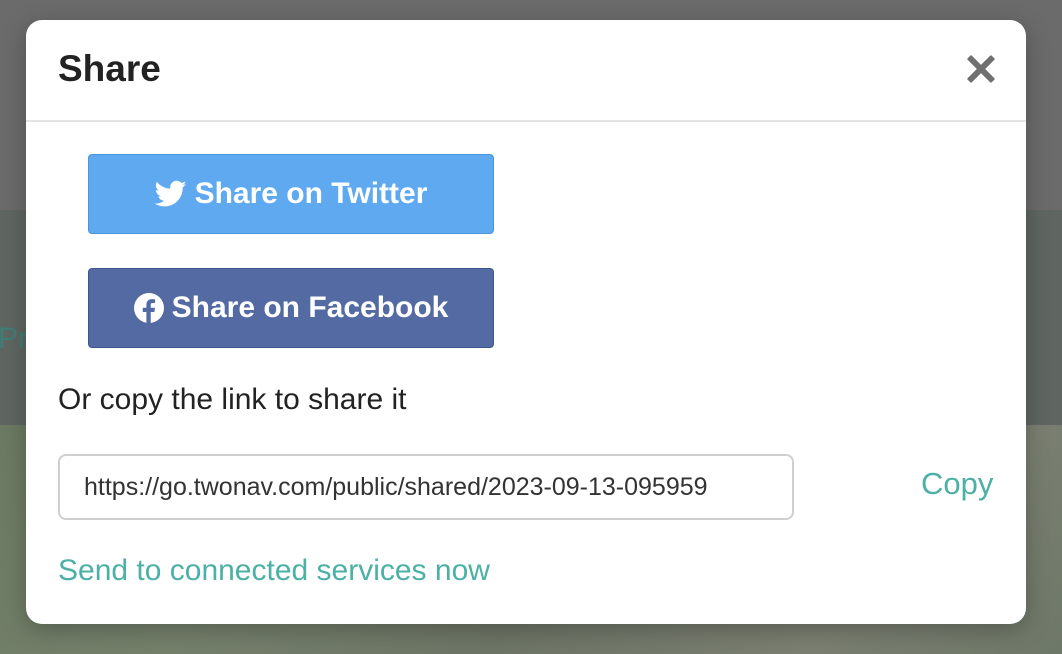 The width and height of the screenshot is (1062, 654). I want to click on dialog-title: Share, so click(109, 68).